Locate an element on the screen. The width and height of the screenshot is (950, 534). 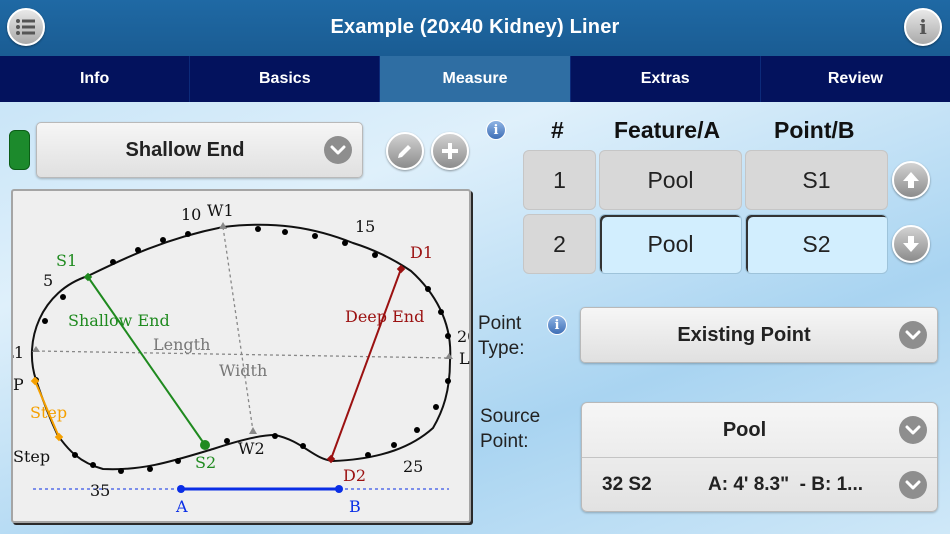
tab-basics: Basics is located at coordinates (285, 79).